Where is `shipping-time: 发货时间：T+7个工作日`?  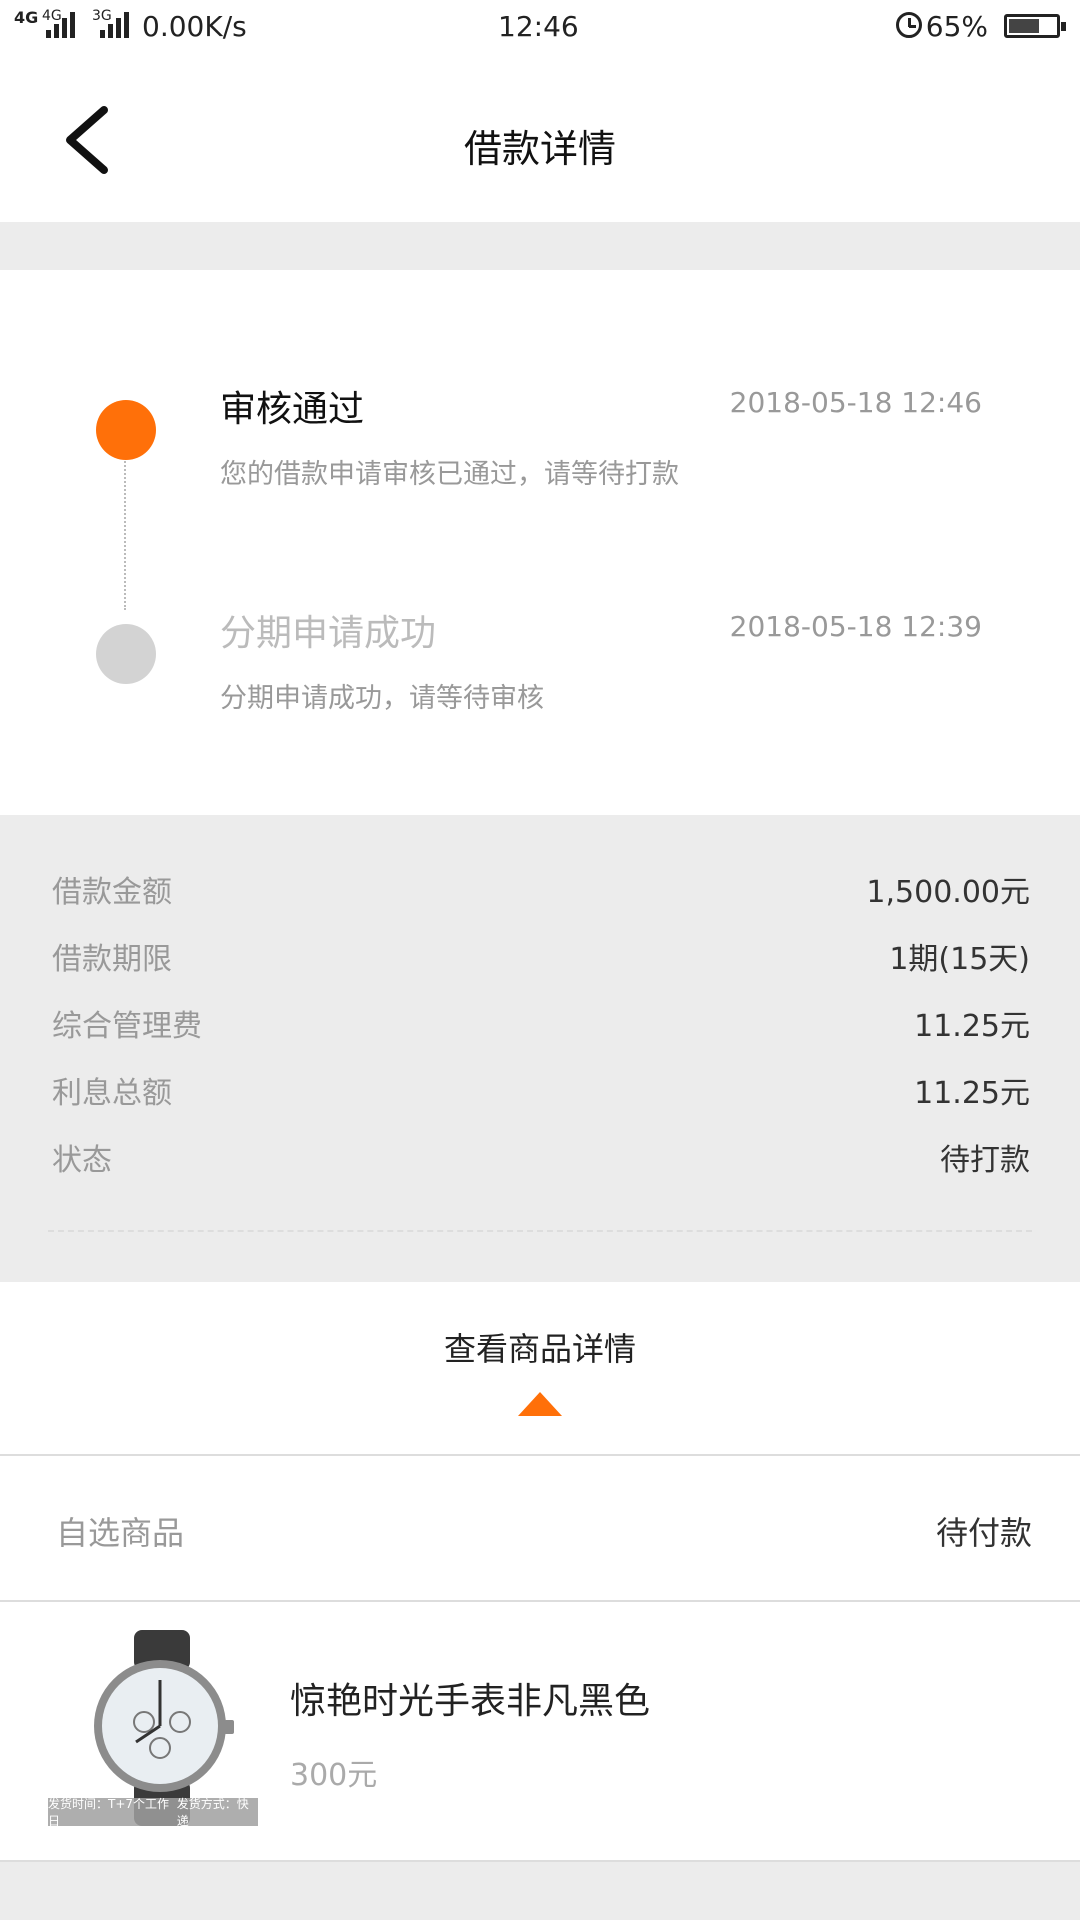
shipping-time: 发货时间：T+7个工作日 is located at coordinates (109, 1812).